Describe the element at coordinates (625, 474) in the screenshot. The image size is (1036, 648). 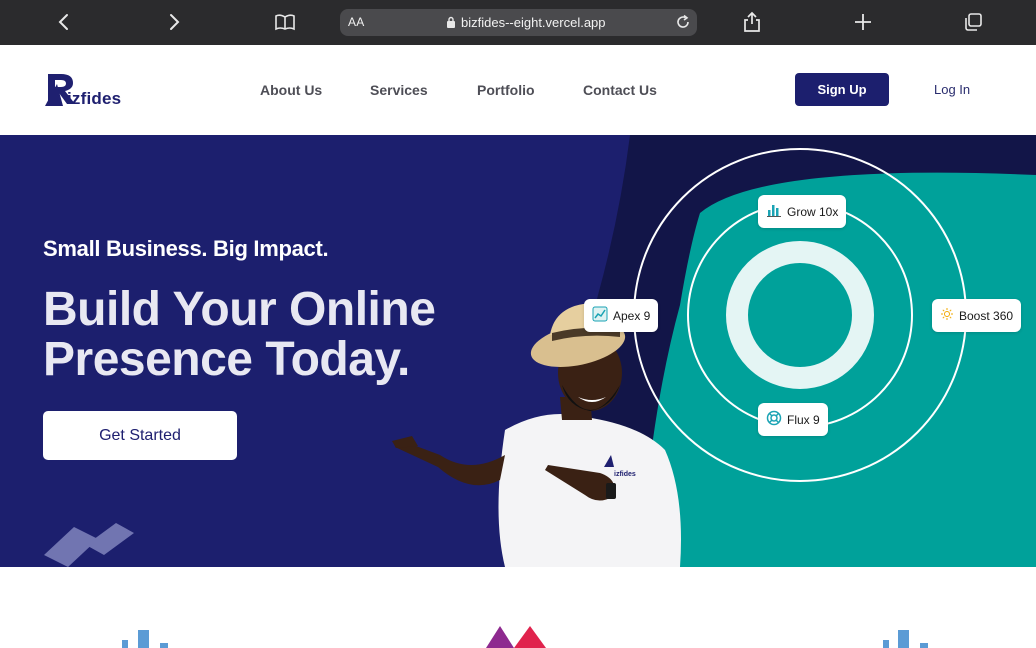
I see `shirt-logo-text: izfides` at that location.